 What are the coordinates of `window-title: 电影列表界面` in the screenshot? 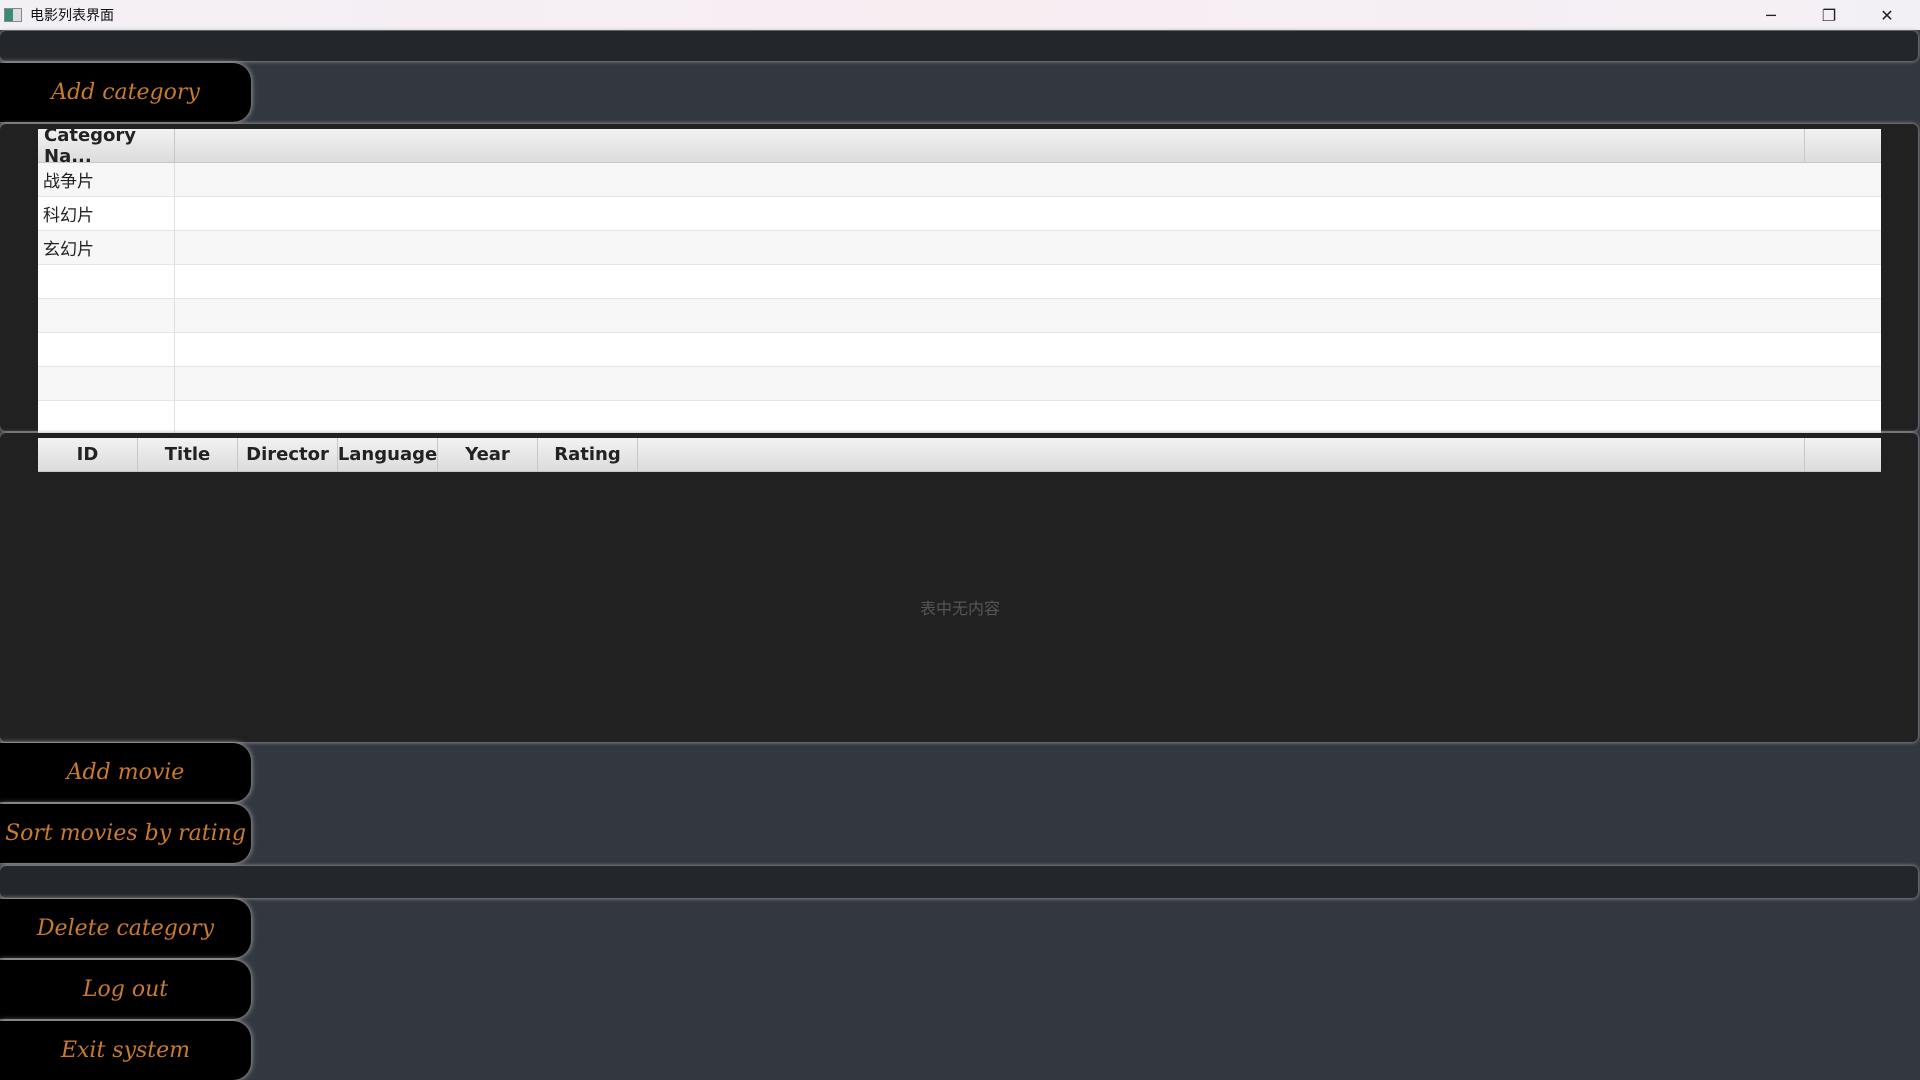 It's located at (72, 16).